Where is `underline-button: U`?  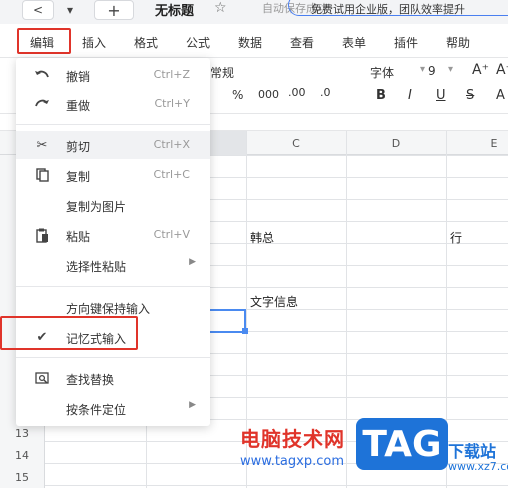 underline-button: U is located at coordinates (441, 95).